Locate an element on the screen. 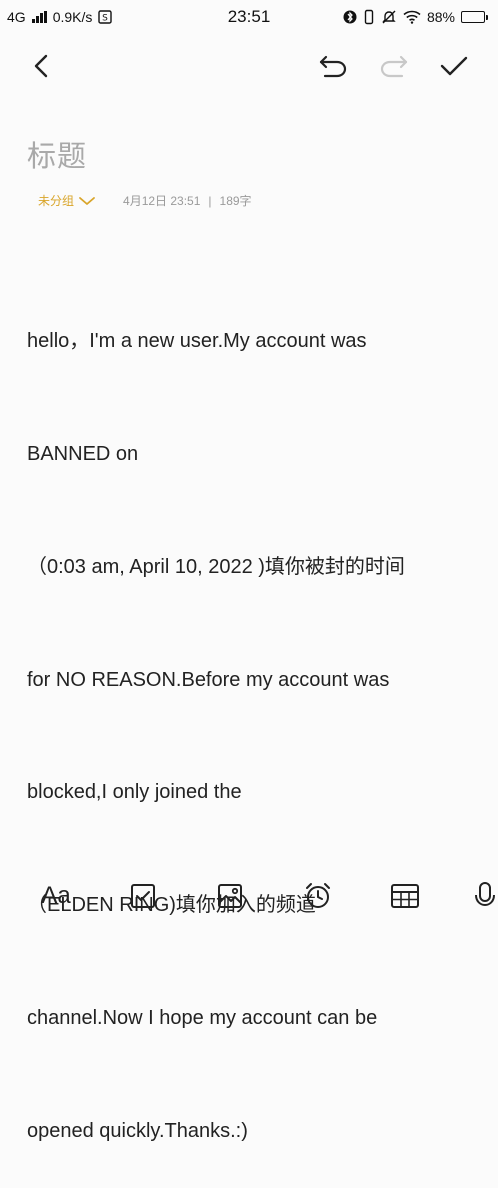  note-line: for NO REASON.Before my account was is located at coordinates (208, 679).